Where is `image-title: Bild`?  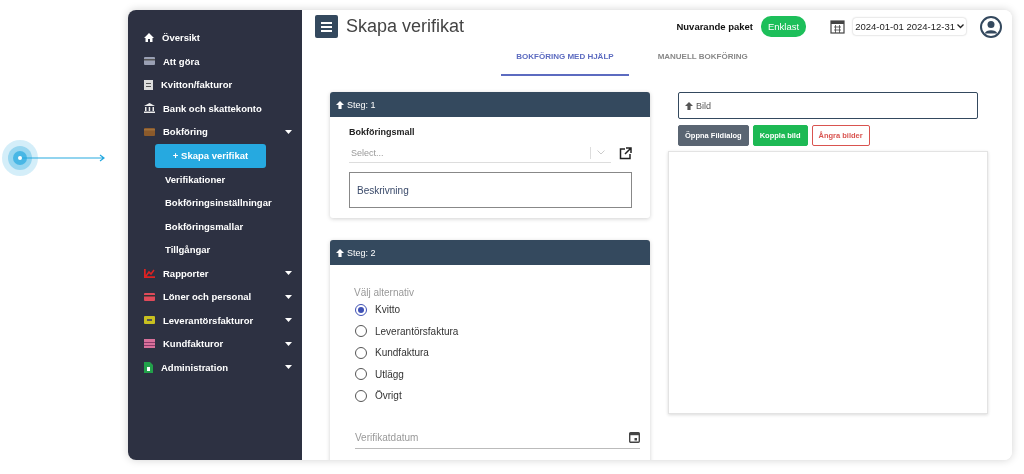
image-title: Bild is located at coordinates (703, 105).